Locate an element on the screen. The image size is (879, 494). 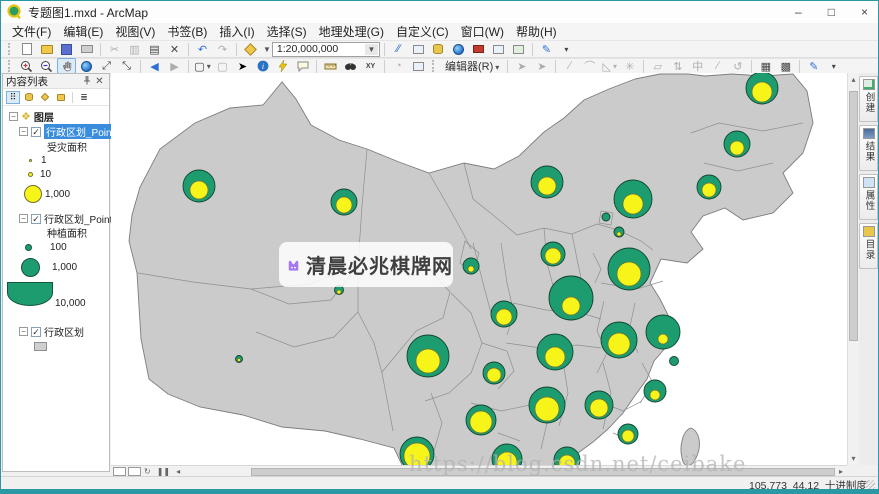
pan-tool is located at coordinates (66, 66).